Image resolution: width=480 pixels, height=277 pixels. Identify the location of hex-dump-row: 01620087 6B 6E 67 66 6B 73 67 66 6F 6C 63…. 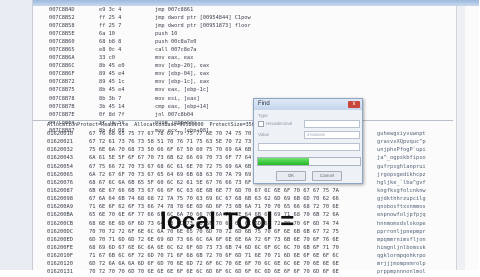
(254, 191).